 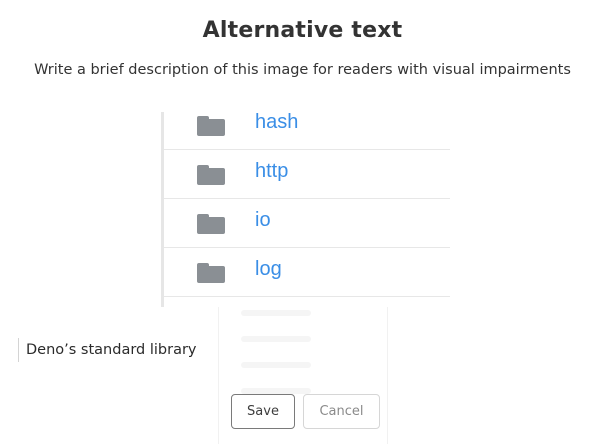 What do you see at coordinates (272, 171) in the screenshot?
I see `file-name: http` at bounding box center [272, 171].